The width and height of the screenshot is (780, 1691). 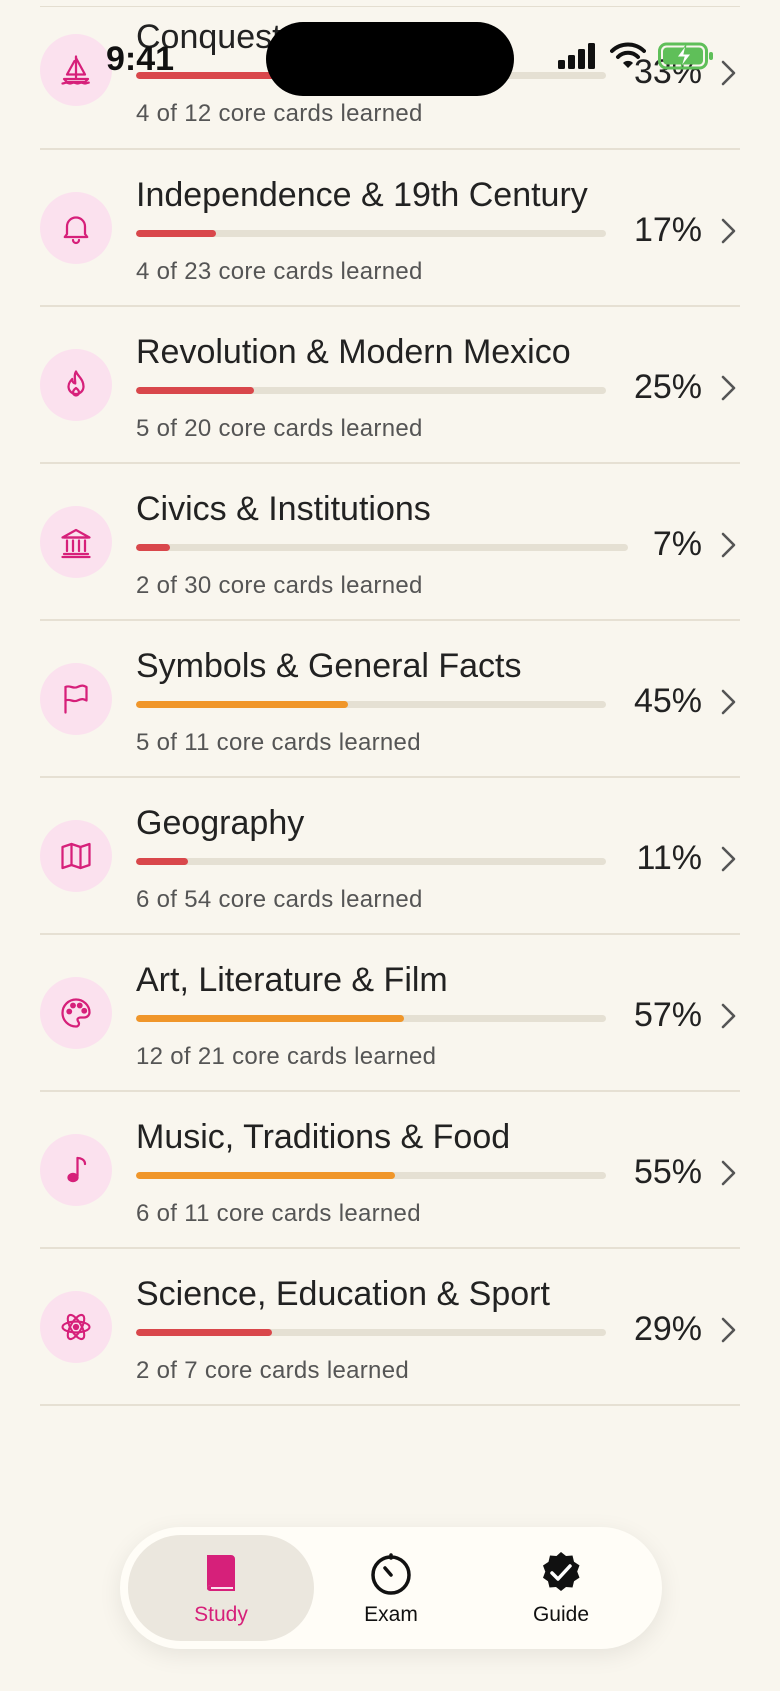 What do you see at coordinates (278, 742) in the screenshot?
I see `topic-subtitle: 5 of 11 core cards learned` at bounding box center [278, 742].